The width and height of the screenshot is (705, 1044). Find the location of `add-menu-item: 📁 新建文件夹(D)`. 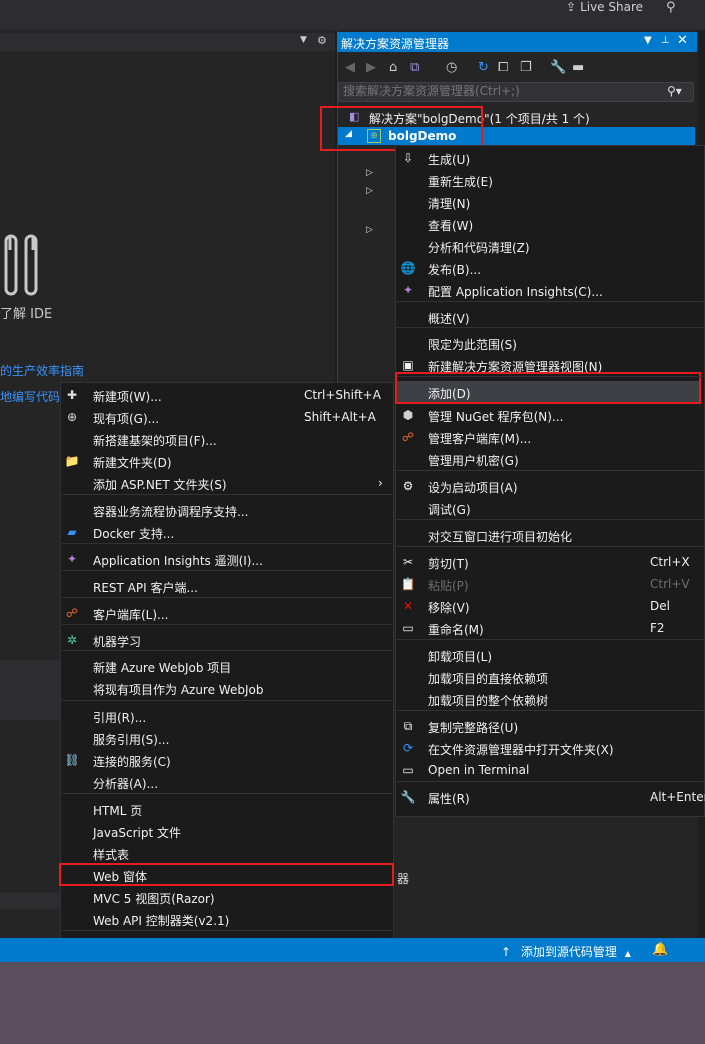

add-menu-item: 📁 新建文件夹(D) is located at coordinates (227, 461).